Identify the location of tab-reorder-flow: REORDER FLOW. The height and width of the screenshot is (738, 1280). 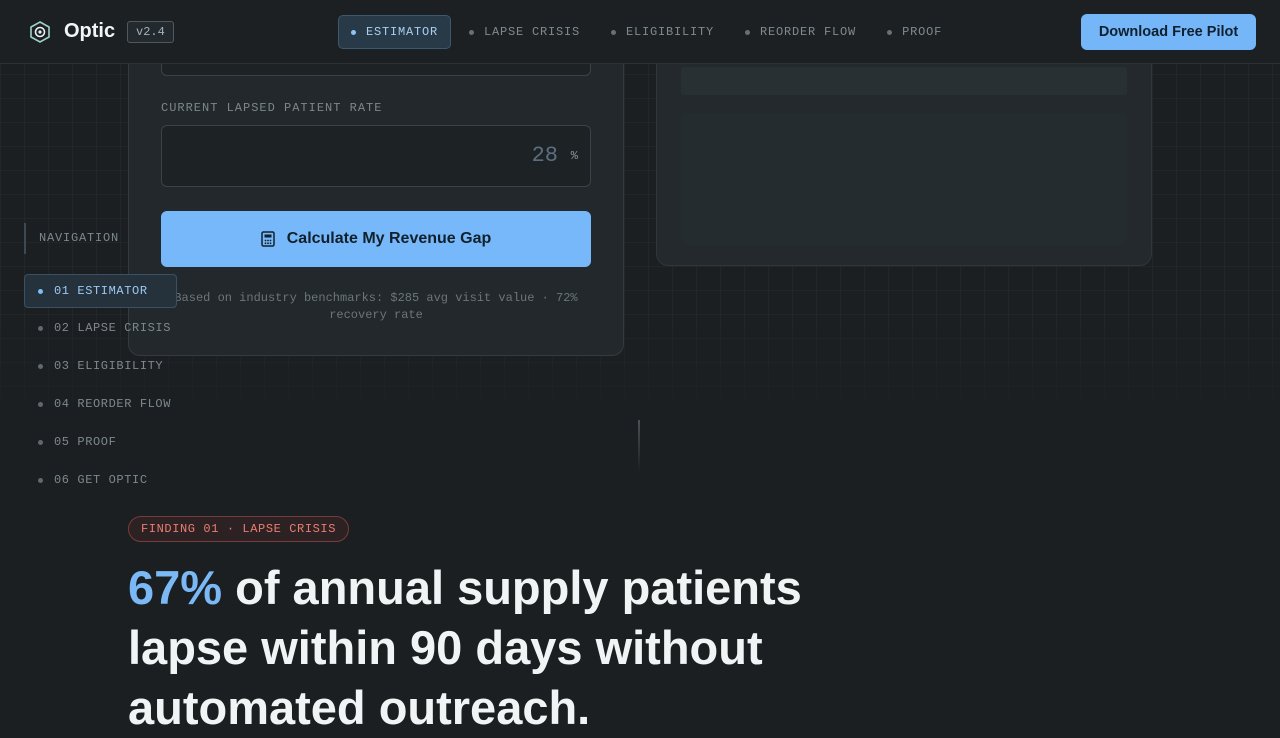
(800, 32).